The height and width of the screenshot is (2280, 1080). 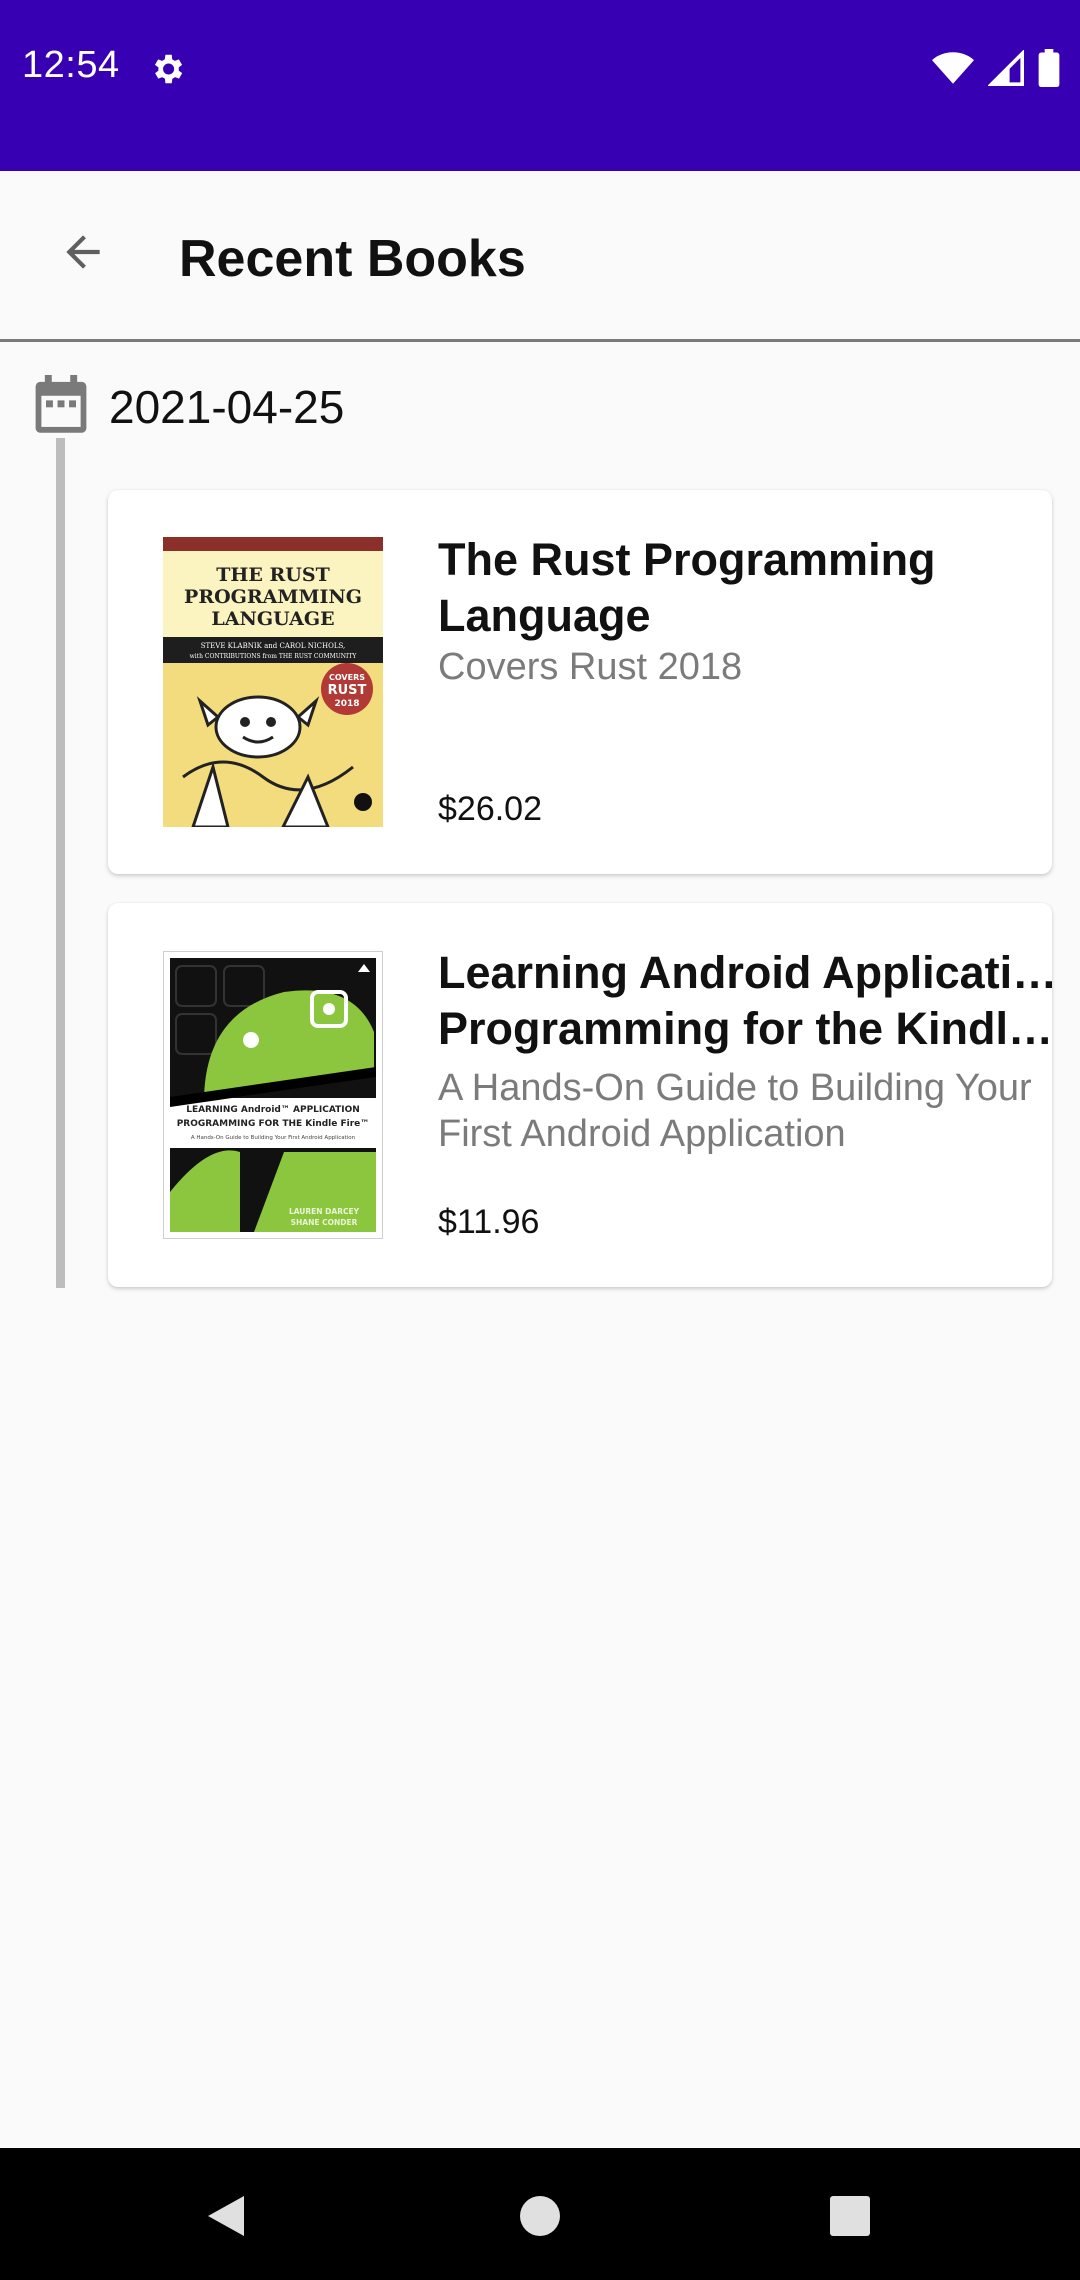 I want to click on book-subtitle: Covers Rust 2018, so click(x=590, y=667).